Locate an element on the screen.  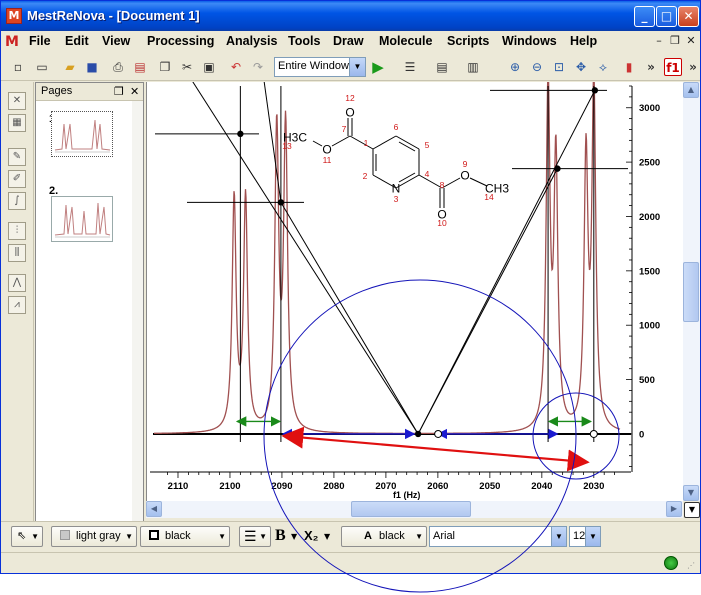
pages-float-button: ❐ is located at coordinates (119, 91).